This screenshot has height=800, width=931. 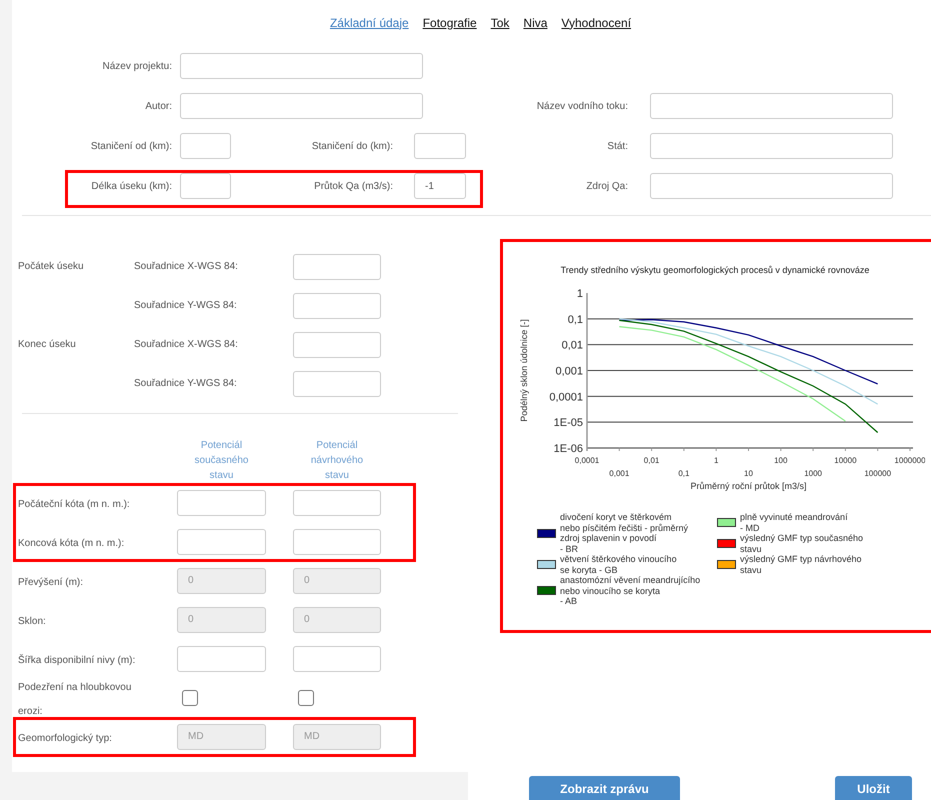 What do you see at coordinates (748, 486) in the screenshot?
I see `axis-title: Průměrný roční průtok [m3/s]` at bounding box center [748, 486].